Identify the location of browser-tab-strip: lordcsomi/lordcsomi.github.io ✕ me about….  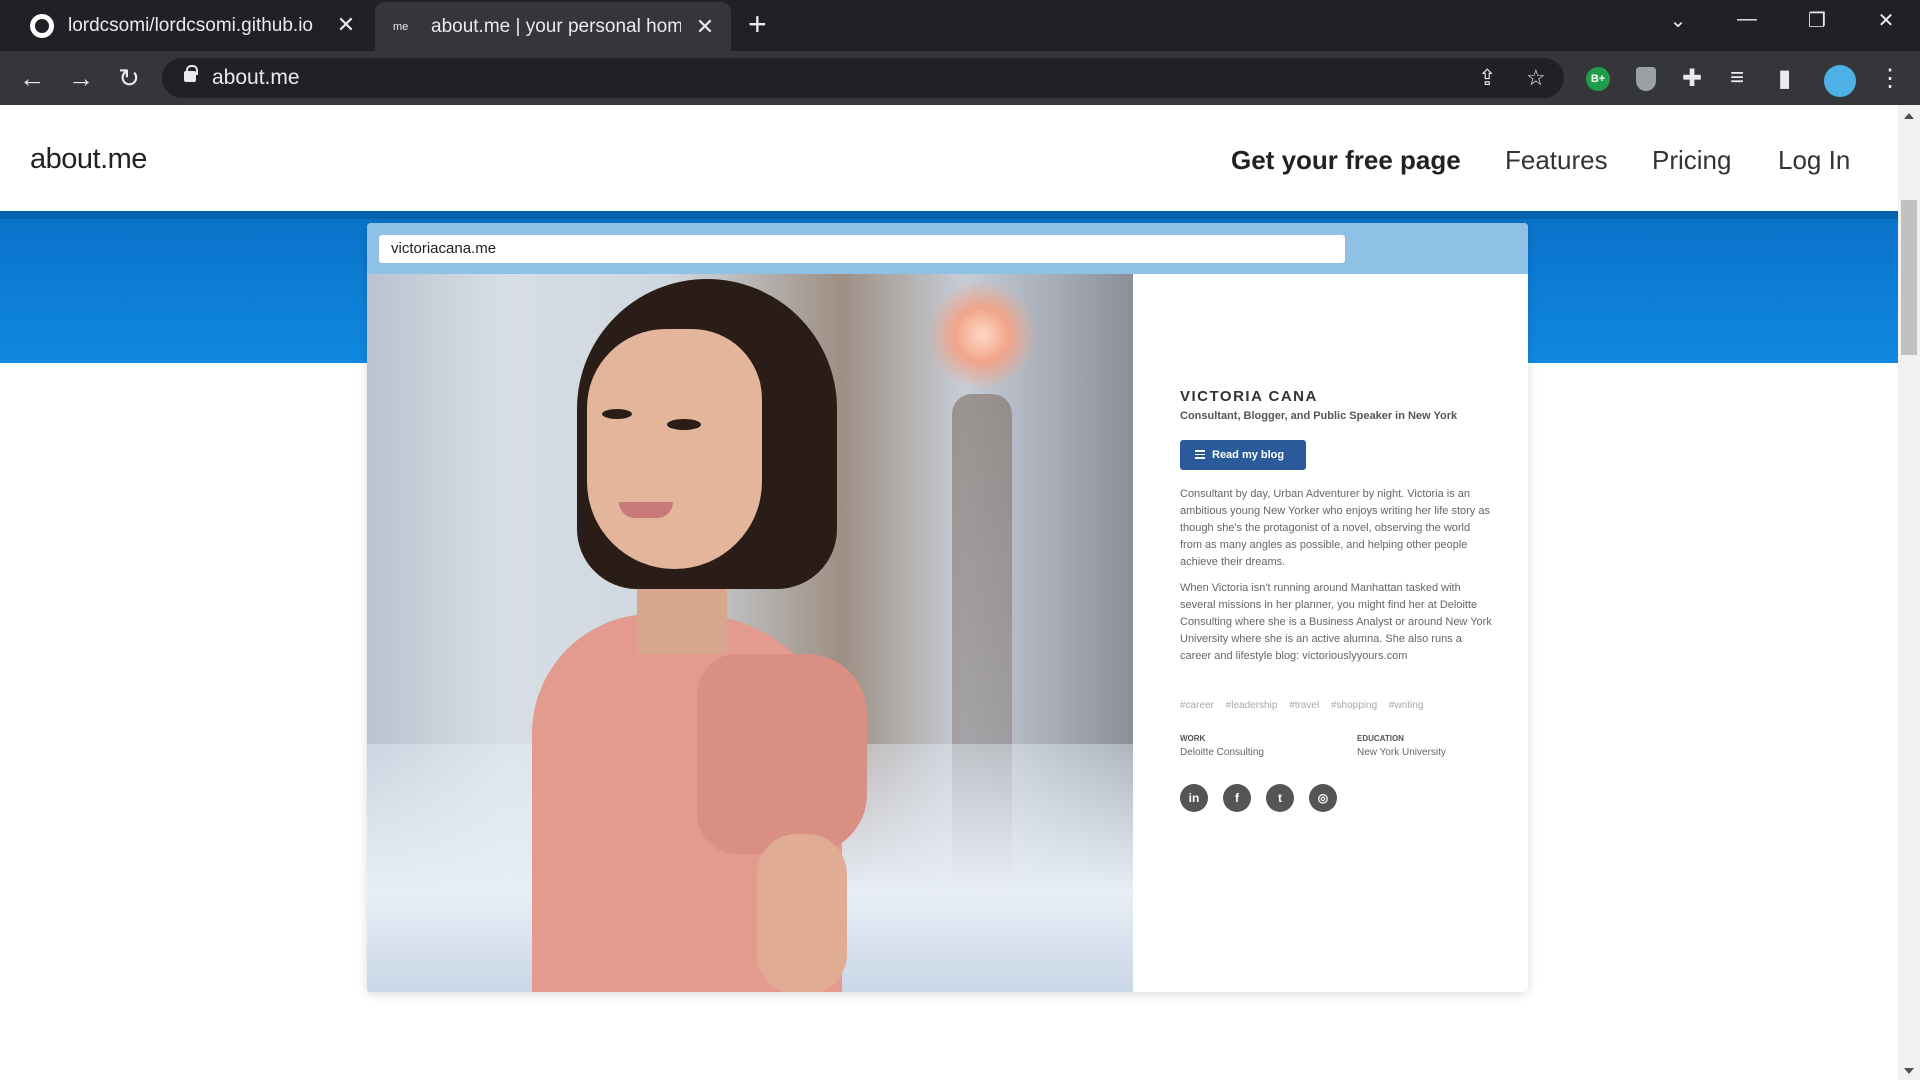
(960, 25).